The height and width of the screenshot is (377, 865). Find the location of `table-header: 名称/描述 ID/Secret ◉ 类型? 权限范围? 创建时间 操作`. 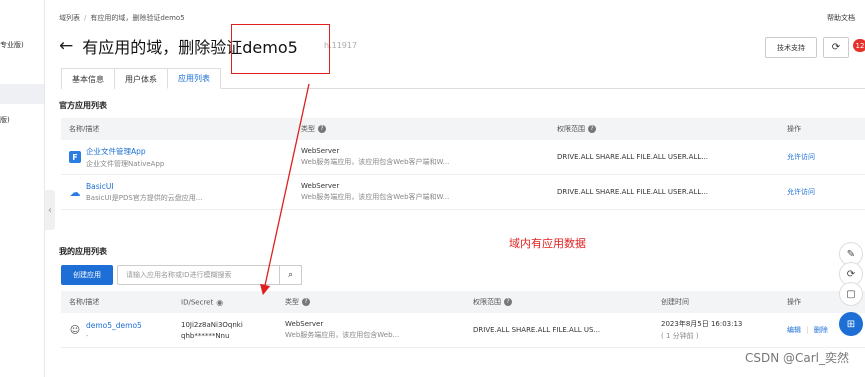

table-header: 名称/描述 ID/Secret ◉ 类型? 权限范围? 创建时间 操作 is located at coordinates (463, 302).